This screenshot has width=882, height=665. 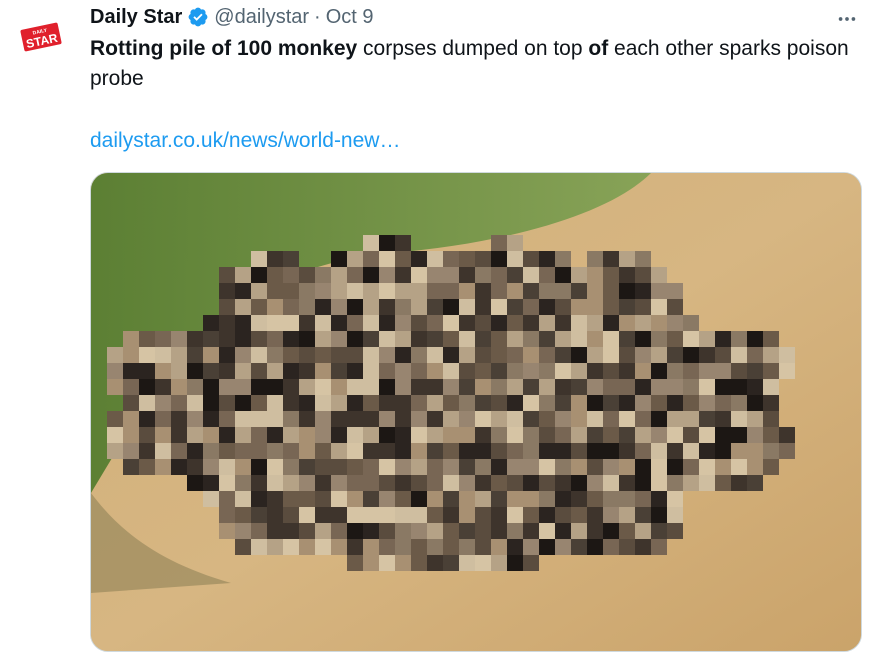 What do you see at coordinates (473, 48) in the screenshot?
I see `tweet-text-segment: corpses dumped on top` at bounding box center [473, 48].